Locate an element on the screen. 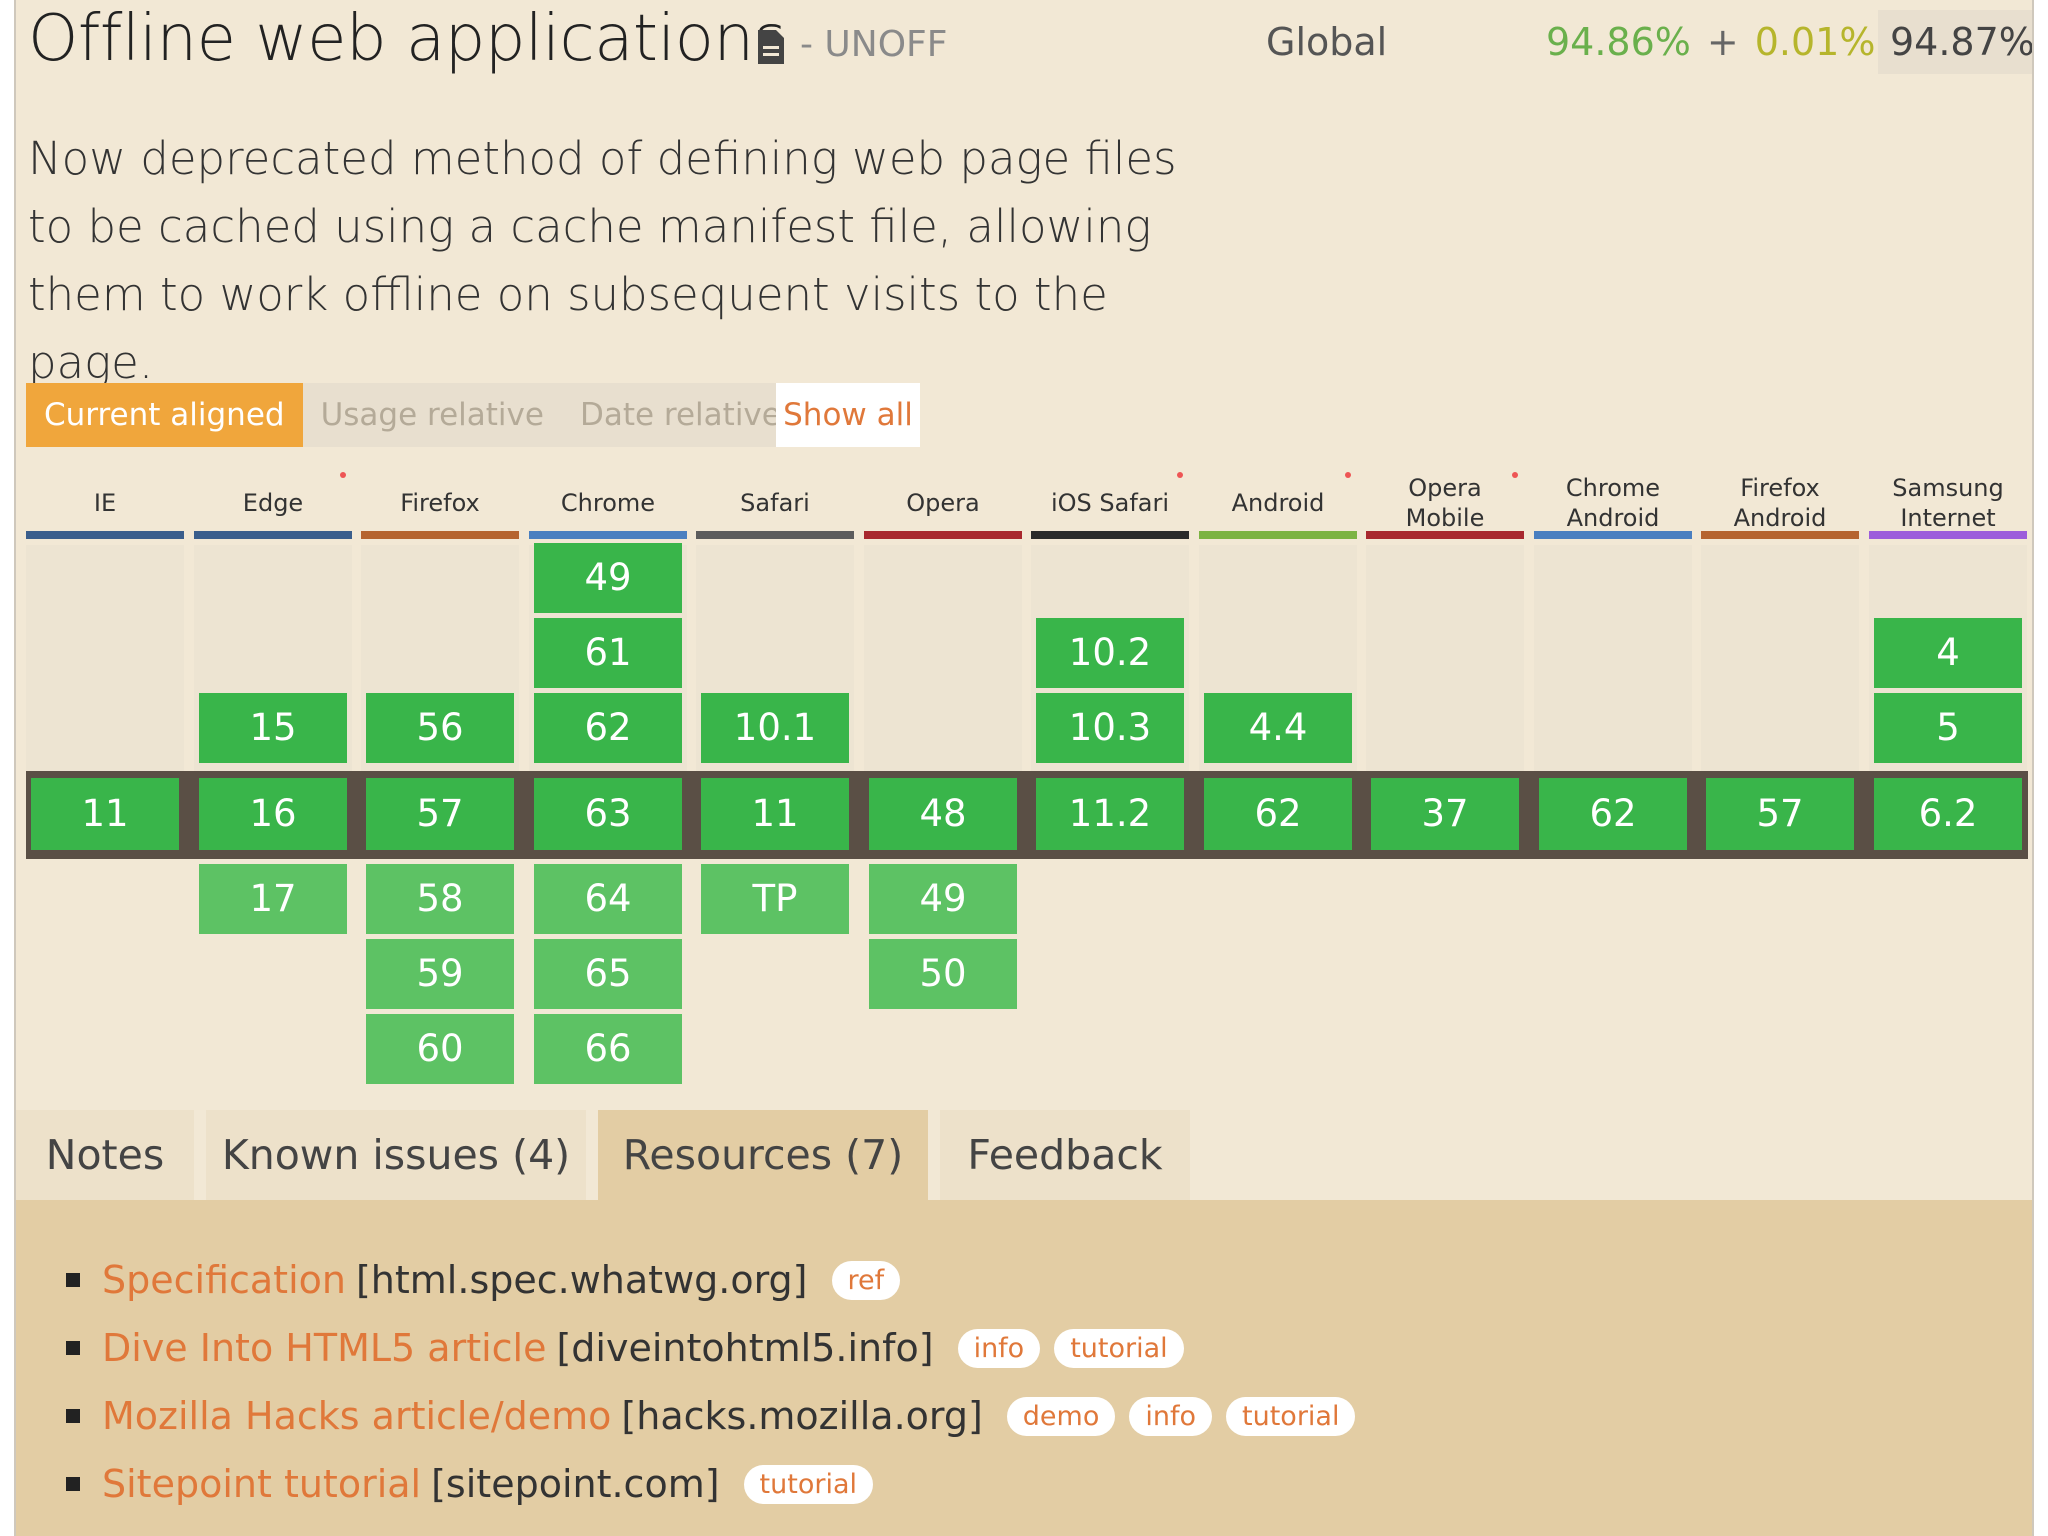 The image size is (2048, 1536). browser-header-android: Android is located at coordinates (1278, 503).